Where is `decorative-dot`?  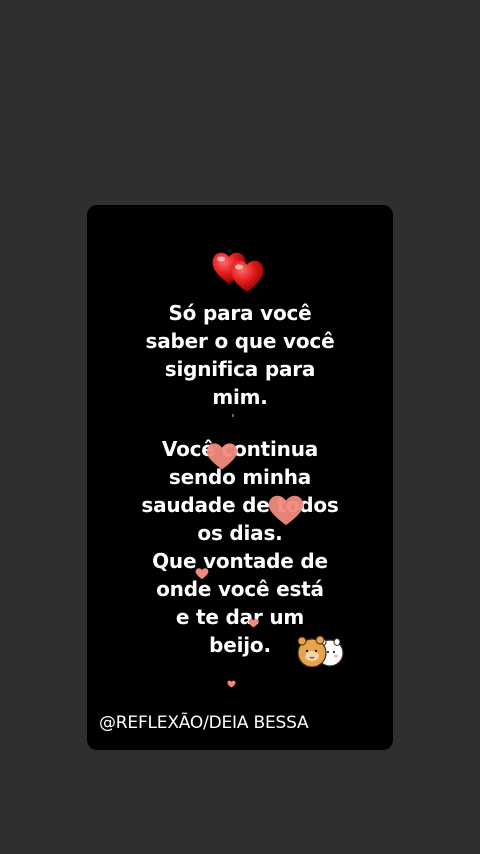
decorative-dot is located at coordinates (233, 415).